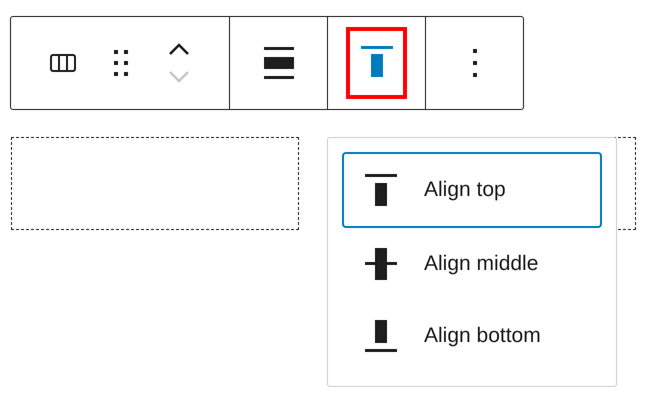 The width and height of the screenshot is (656, 406). I want to click on more-vertical-icon, so click(474, 63).